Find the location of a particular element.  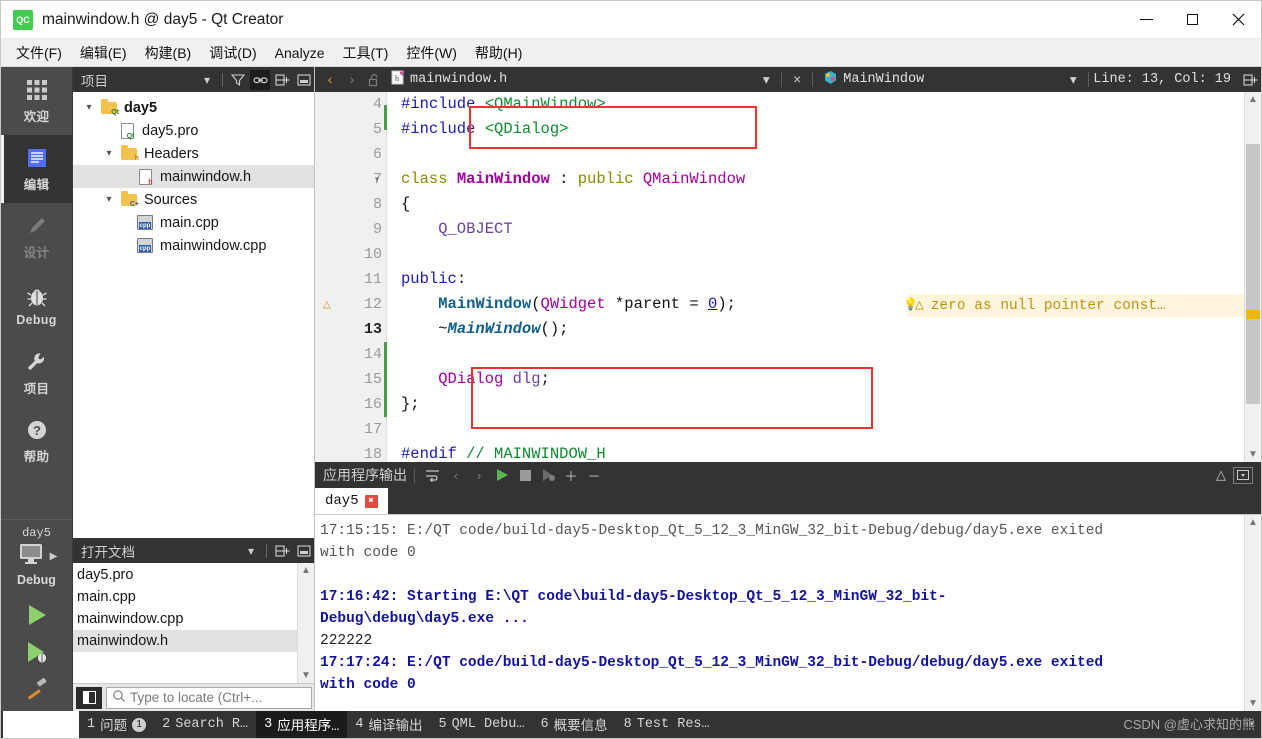

scrollbar-thumb is located at coordinates (1253, 274).